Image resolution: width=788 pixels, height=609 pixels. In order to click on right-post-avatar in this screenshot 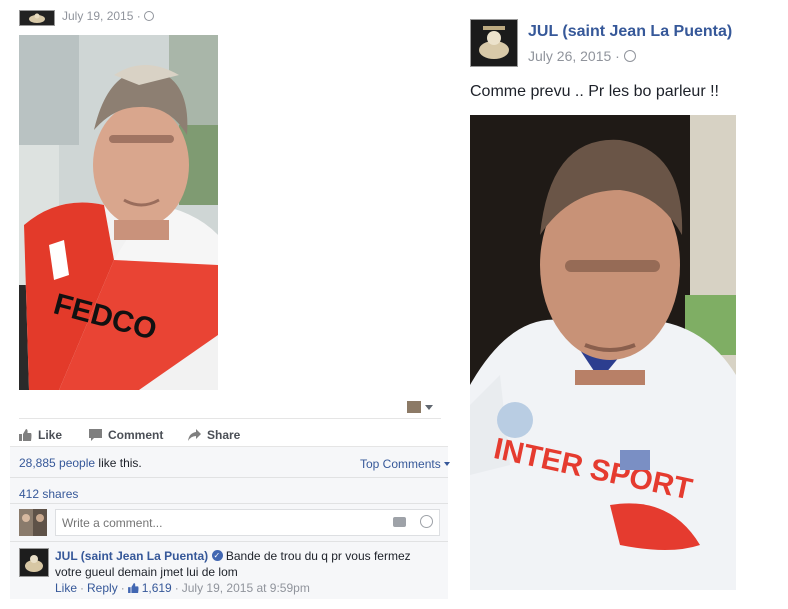, I will do `click(494, 43)`.